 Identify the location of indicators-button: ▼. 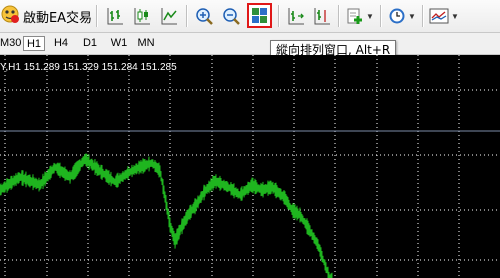
(360, 16).